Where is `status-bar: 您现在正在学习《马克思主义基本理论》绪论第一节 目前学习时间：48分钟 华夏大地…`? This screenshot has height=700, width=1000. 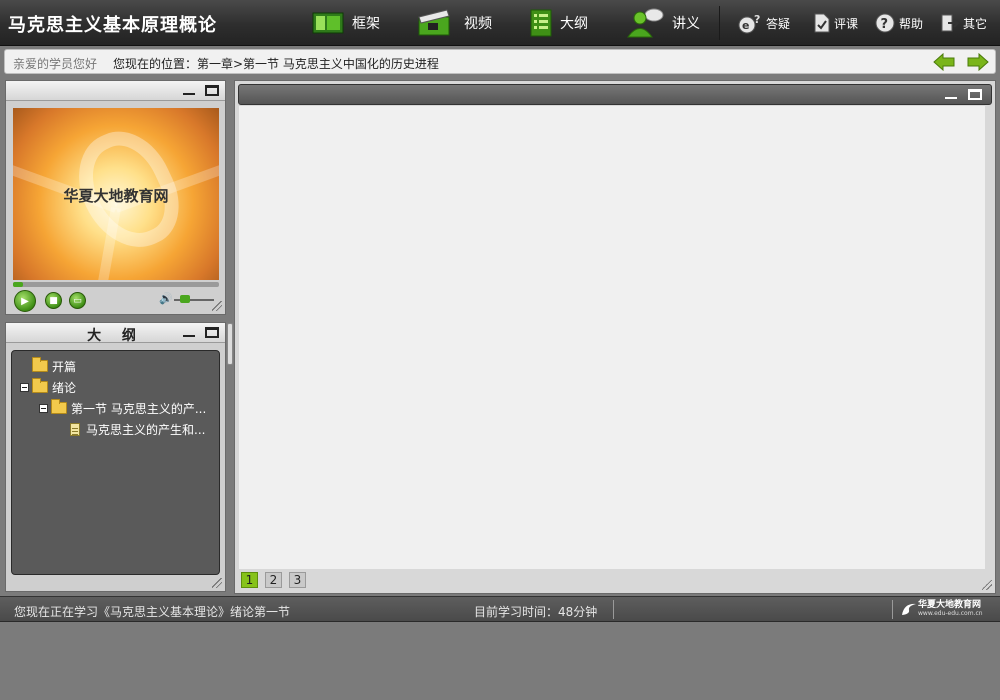
status-bar: 您现在正在学习《马克思主义基本理论》绪论第一节 目前学习时间：48分钟 华夏大地… is located at coordinates (500, 609).